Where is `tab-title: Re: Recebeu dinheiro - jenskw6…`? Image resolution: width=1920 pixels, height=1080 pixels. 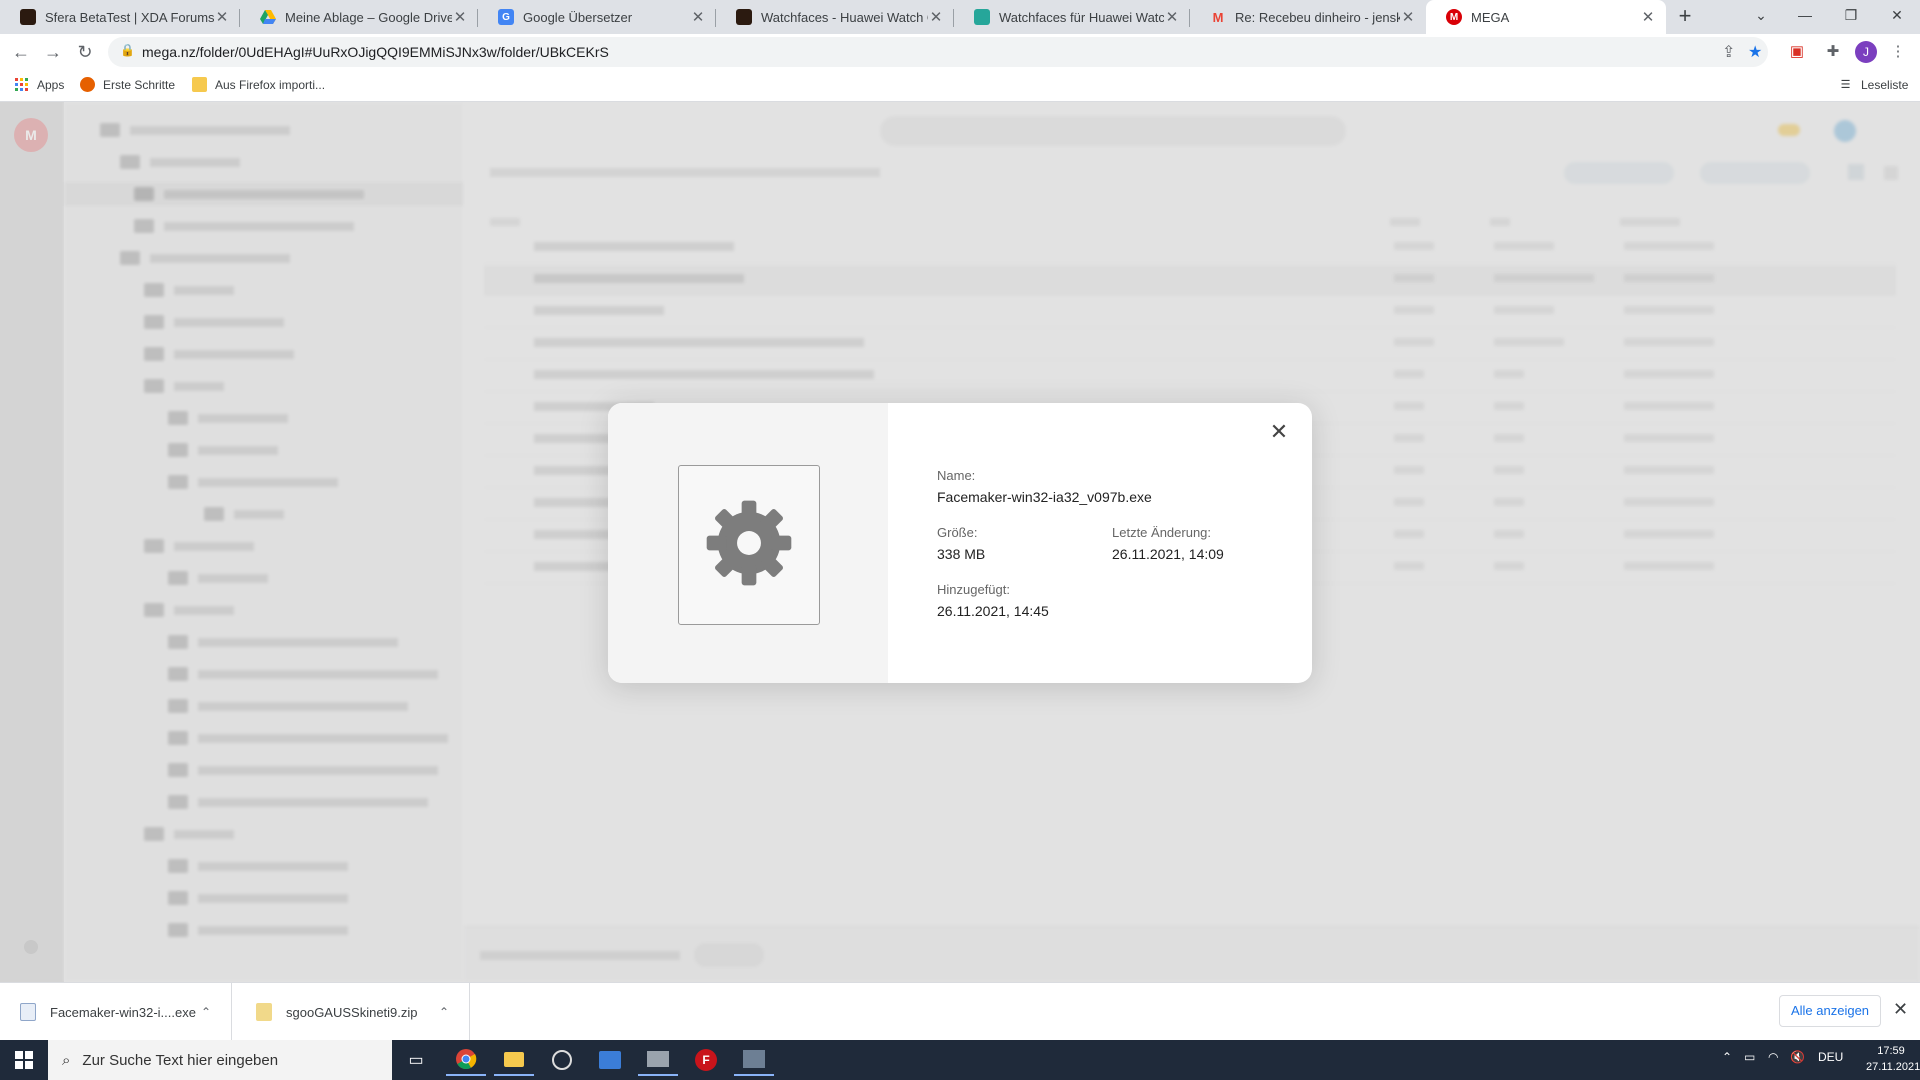 tab-title: Re: Recebeu dinheiro - jenskw6… is located at coordinates (1317, 17).